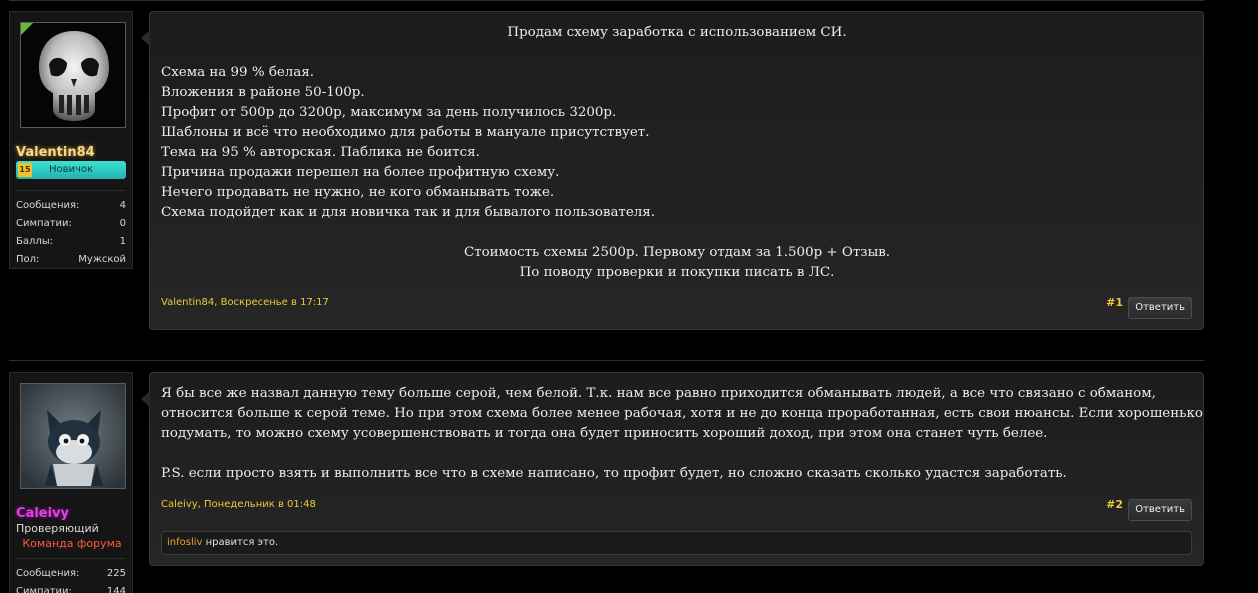 The width and height of the screenshot is (1258, 593). I want to click on likes-text: нравится это., so click(240, 542).